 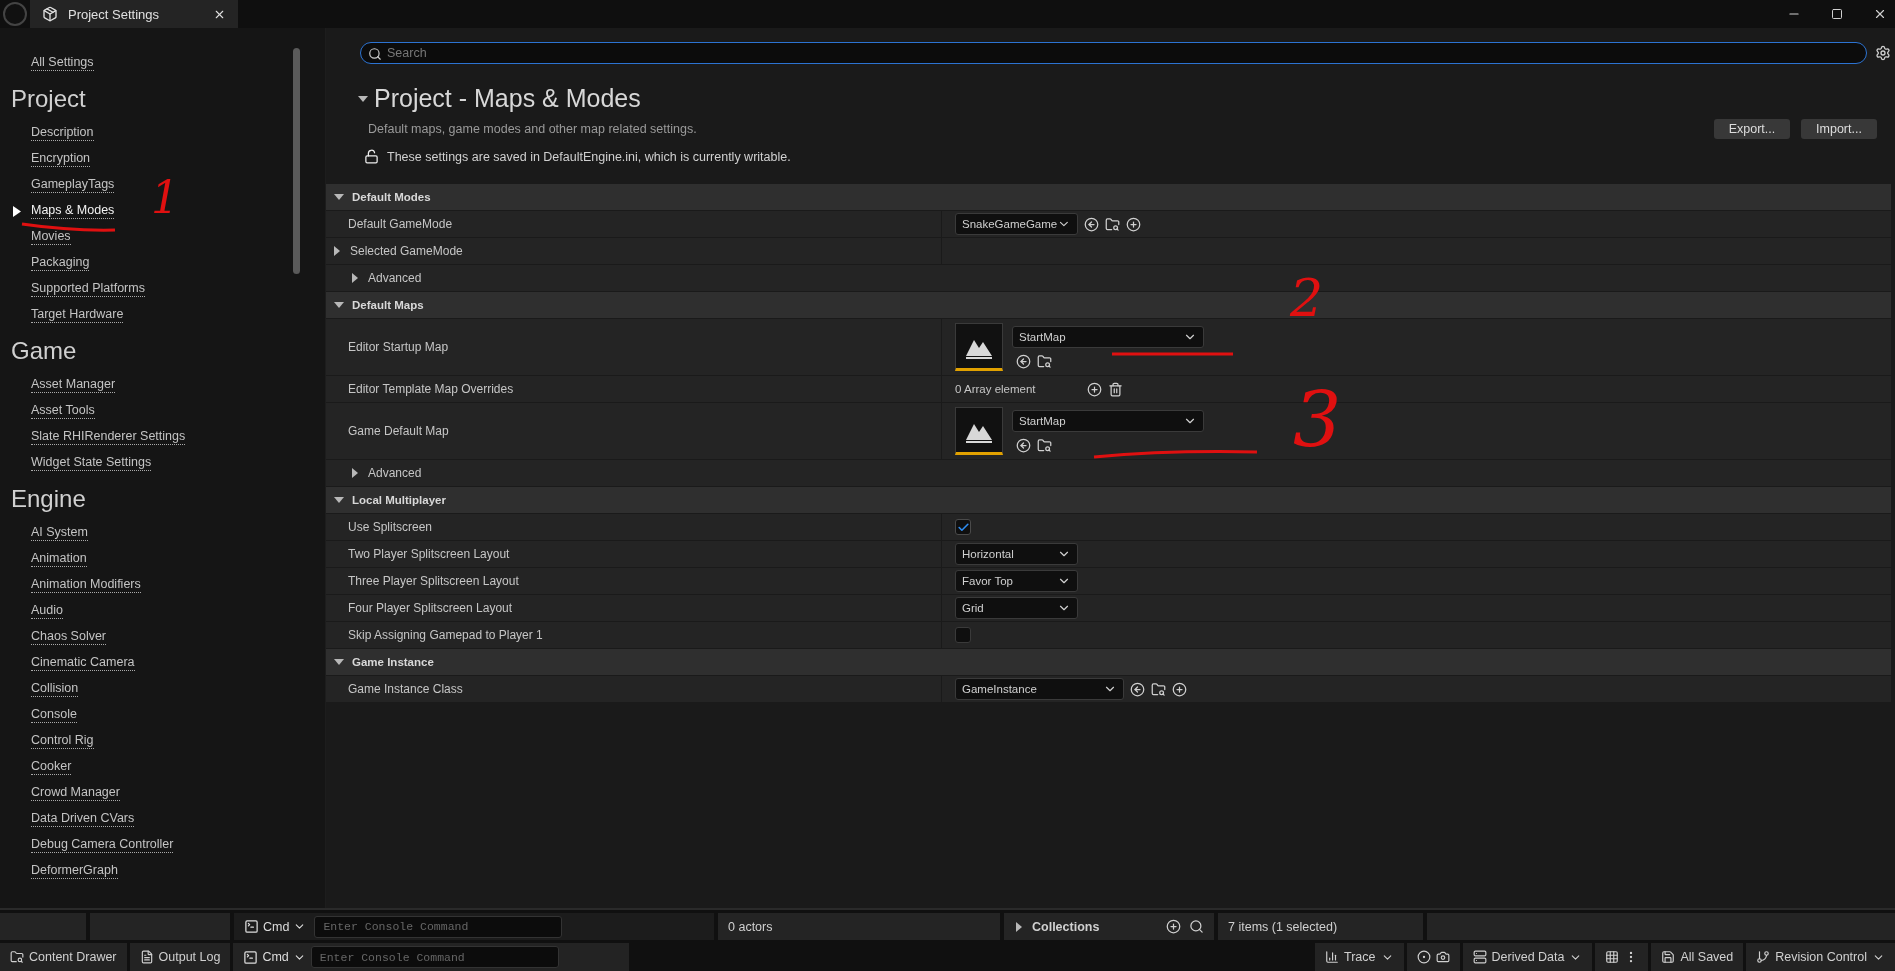 I want to click on trace-dropdown: Trace, so click(x=1359, y=957).